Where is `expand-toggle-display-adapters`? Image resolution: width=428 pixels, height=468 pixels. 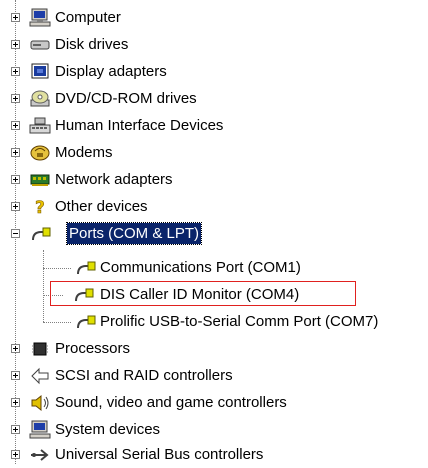 expand-toggle-display-adapters is located at coordinates (15, 71).